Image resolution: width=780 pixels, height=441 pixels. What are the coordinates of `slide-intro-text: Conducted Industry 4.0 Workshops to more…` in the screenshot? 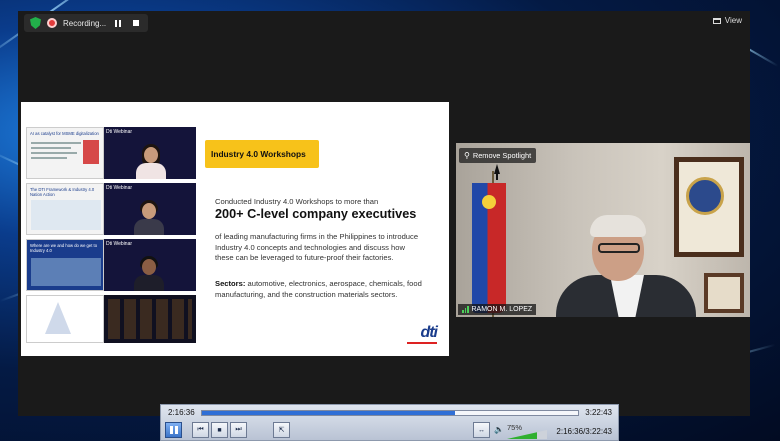 It's located at (297, 201).